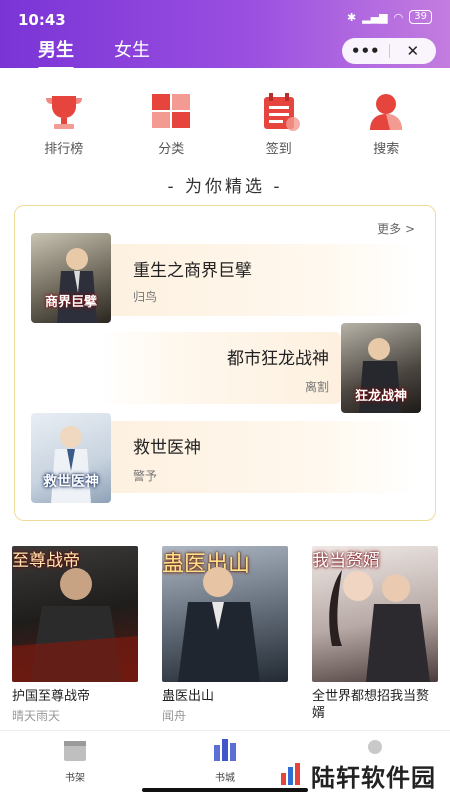  What do you see at coordinates (174, 716) in the screenshot?
I see `book-author: 闻舟` at bounding box center [174, 716].